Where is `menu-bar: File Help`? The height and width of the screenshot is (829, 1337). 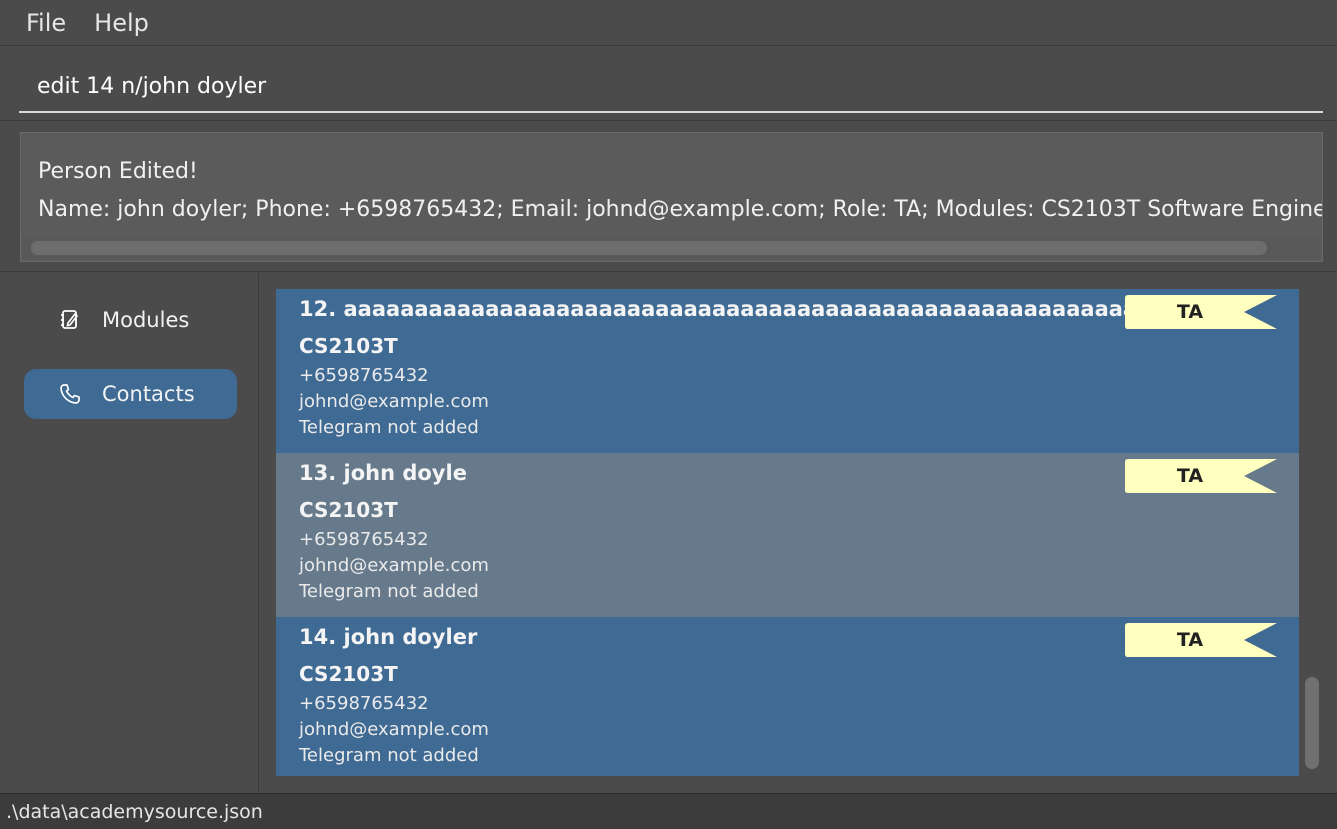 menu-bar: File Help is located at coordinates (668, 23).